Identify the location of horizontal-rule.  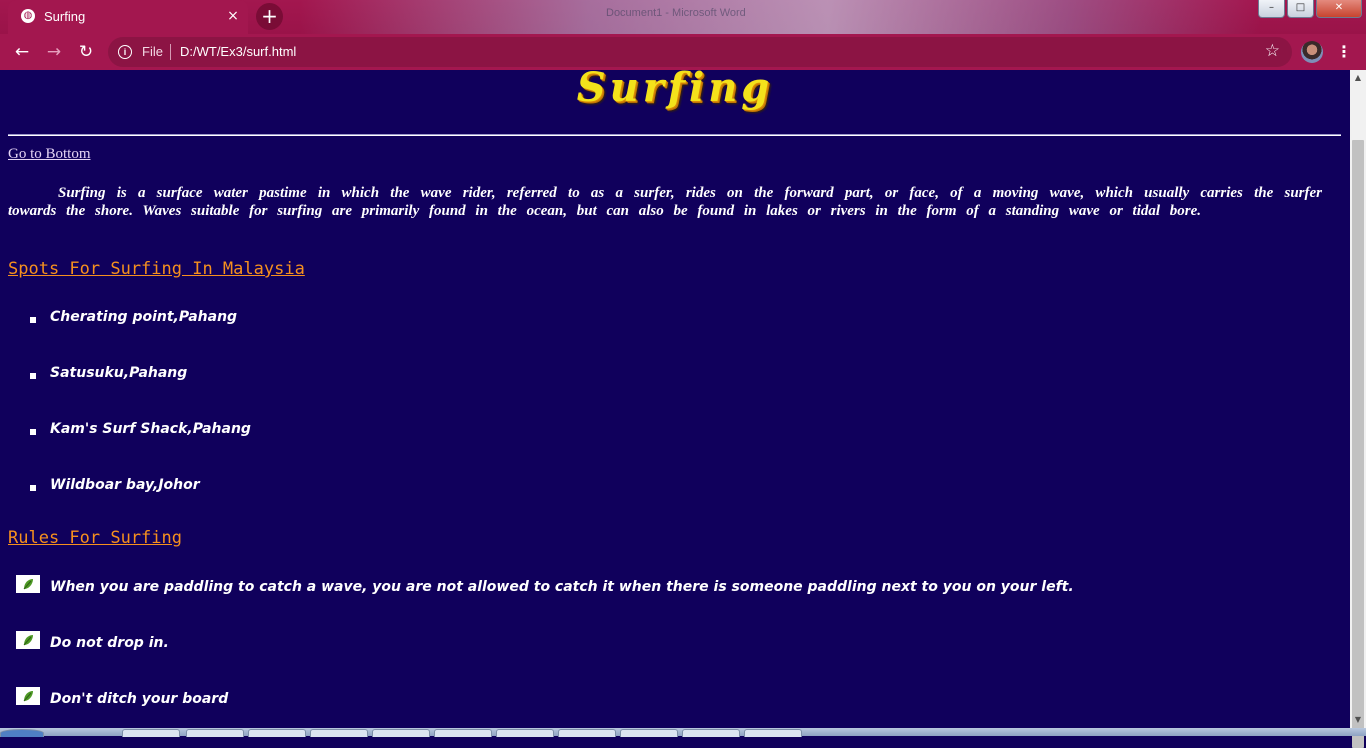
(674, 135).